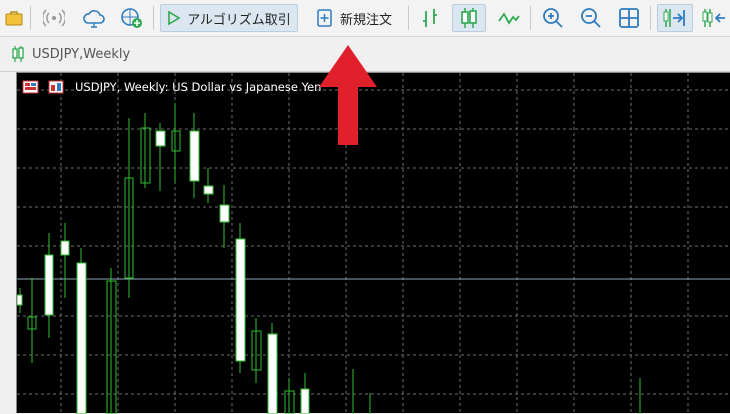 Image resolution: width=730 pixels, height=414 pixels. I want to click on shift-end-icon, so click(675, 18).